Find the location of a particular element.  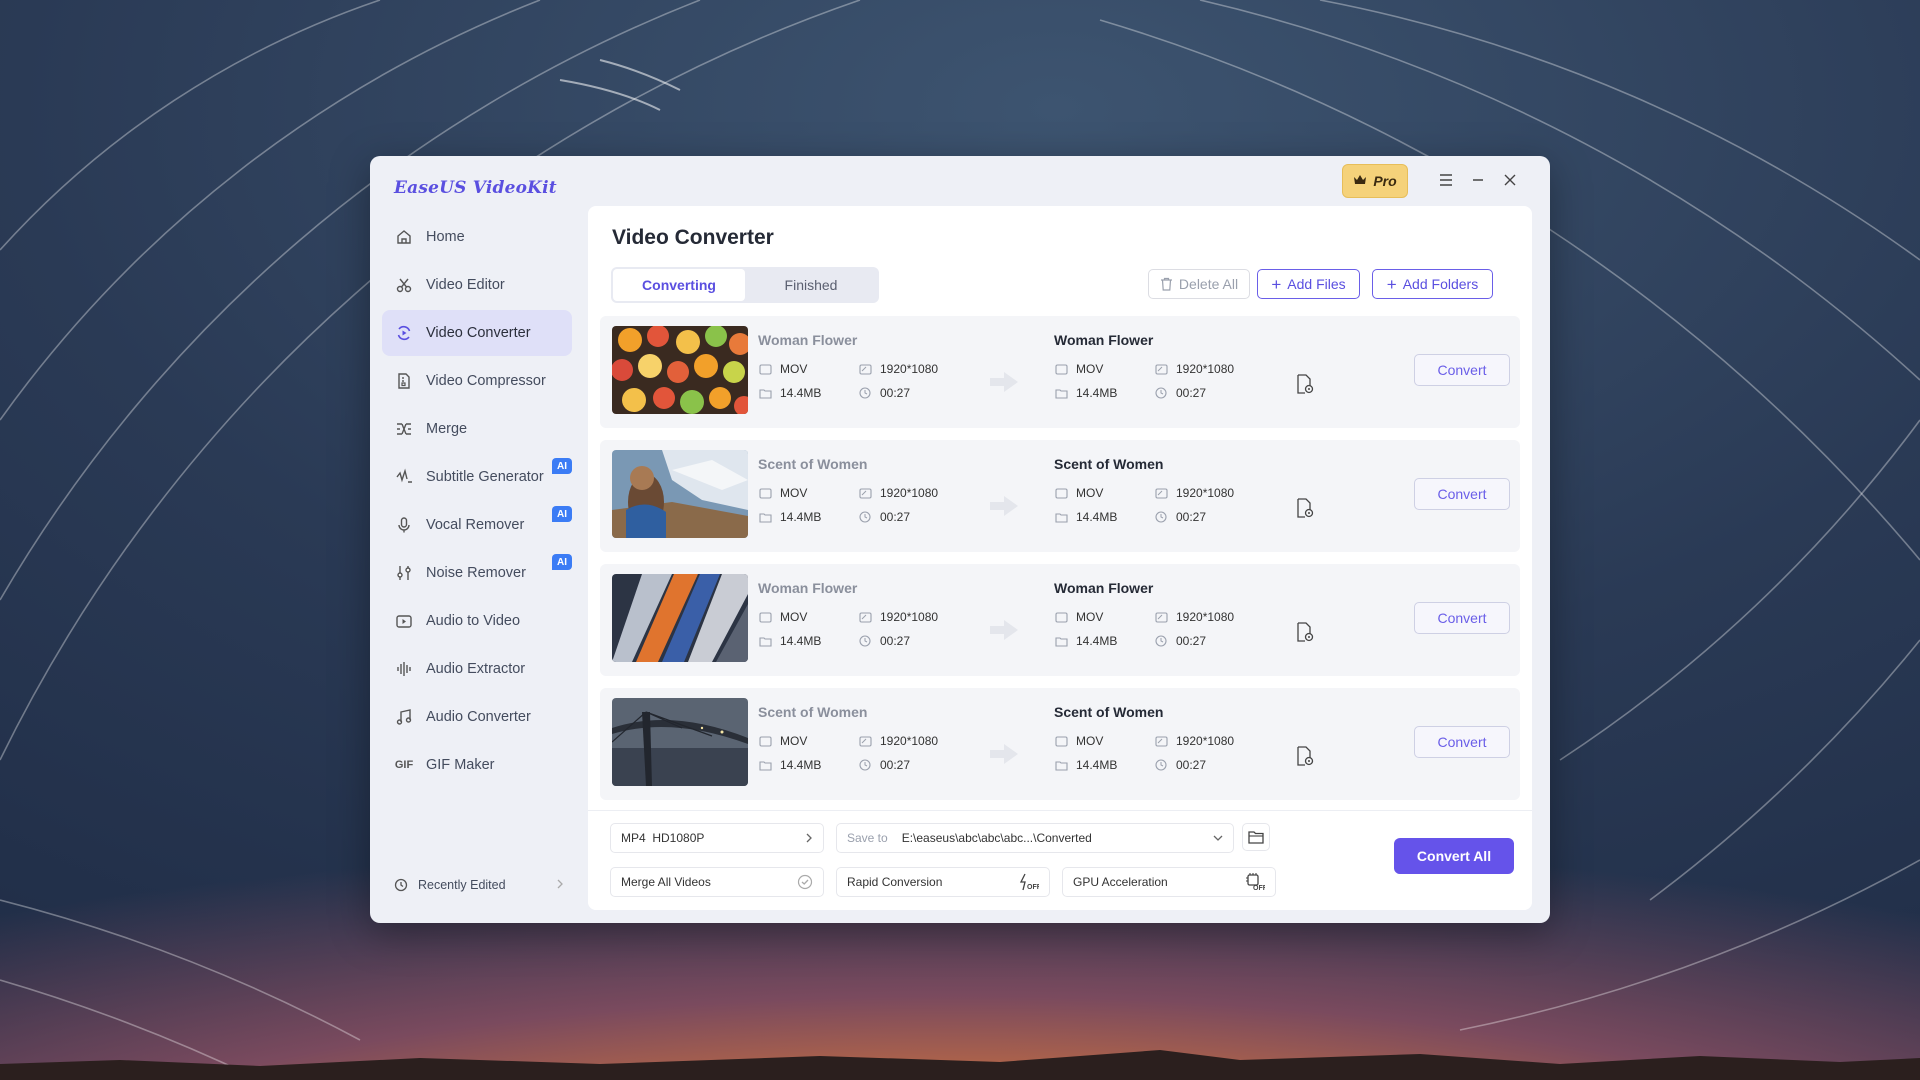

crown-icon is located at coordinates (1360, 181).